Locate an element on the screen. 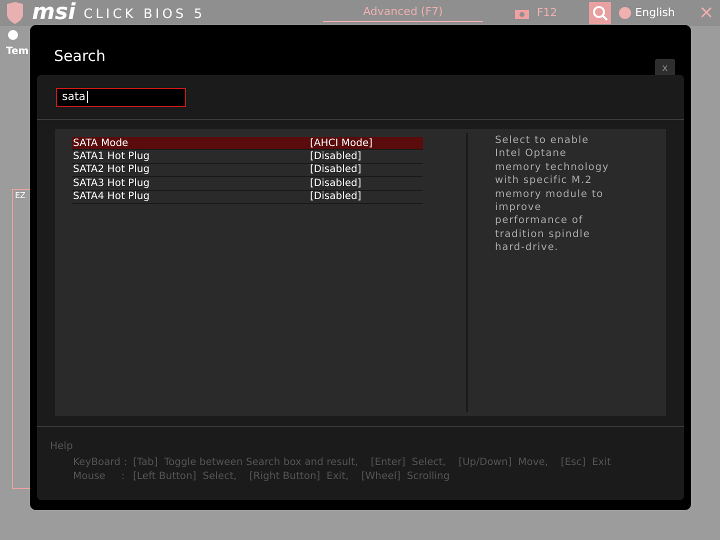 The height and width of the screenshot is (540, 720). result-row: SATA1 Hot Plug [Disabled] is located at coordinates (247, 157).